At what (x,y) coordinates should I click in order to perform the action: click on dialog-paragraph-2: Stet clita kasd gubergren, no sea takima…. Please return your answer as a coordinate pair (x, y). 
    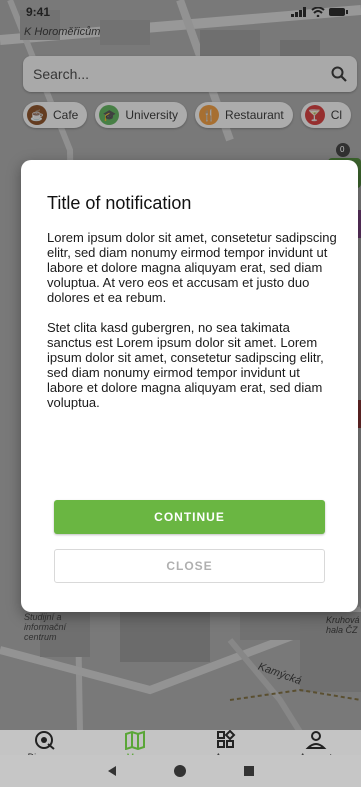
    Looking at the image, I should click on (185, 365).